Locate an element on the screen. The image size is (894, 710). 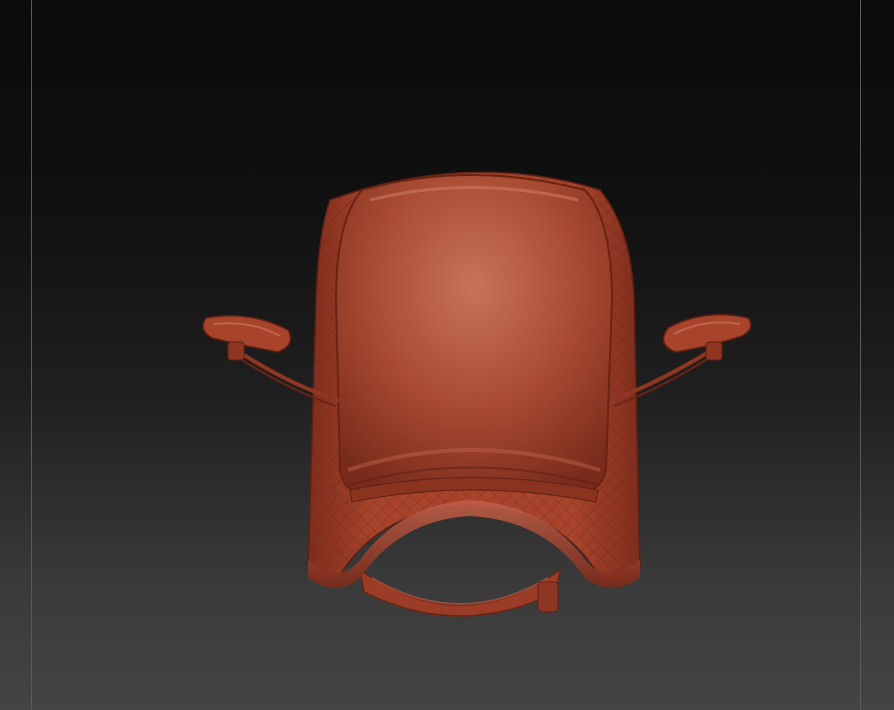
girth-strap is located at coordinates (460, 592).